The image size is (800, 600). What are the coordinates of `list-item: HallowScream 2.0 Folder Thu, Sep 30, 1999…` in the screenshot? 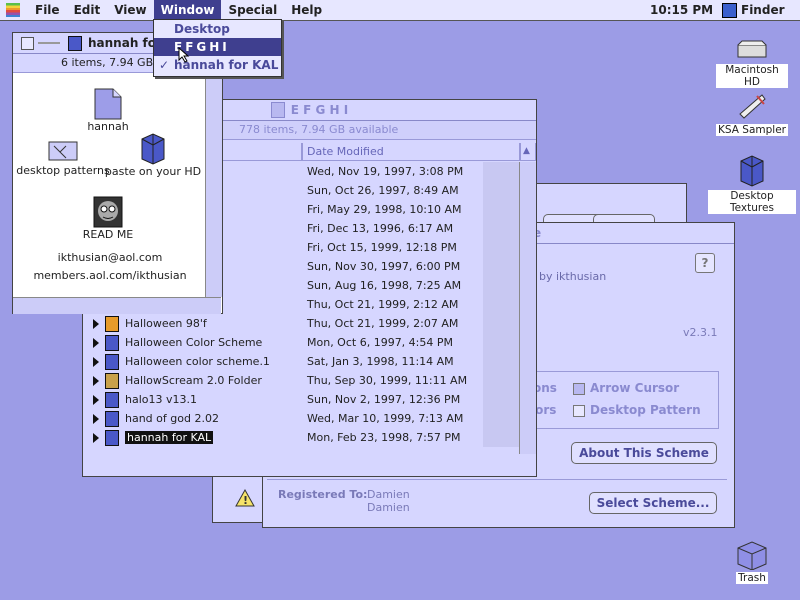 It's located at (303, 380).